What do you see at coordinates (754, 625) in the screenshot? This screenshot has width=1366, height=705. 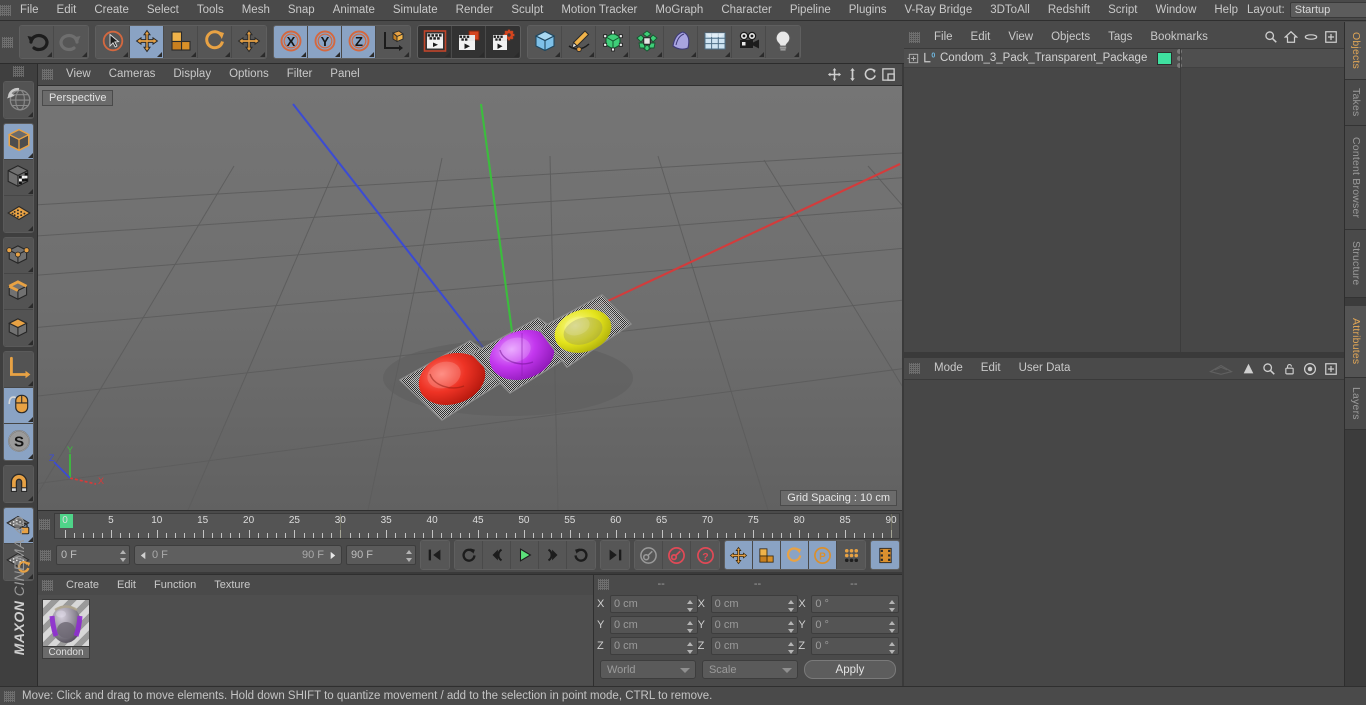 I see `coord-size-input: 0 cm` at bounding box center [754, 625].